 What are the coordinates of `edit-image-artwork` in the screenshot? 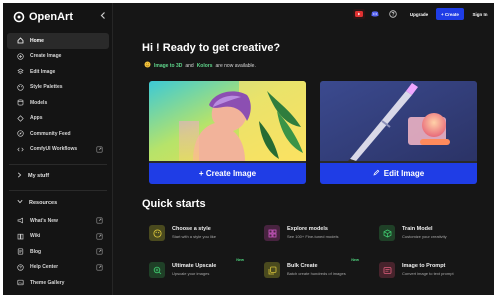 It's located at (398, 121).